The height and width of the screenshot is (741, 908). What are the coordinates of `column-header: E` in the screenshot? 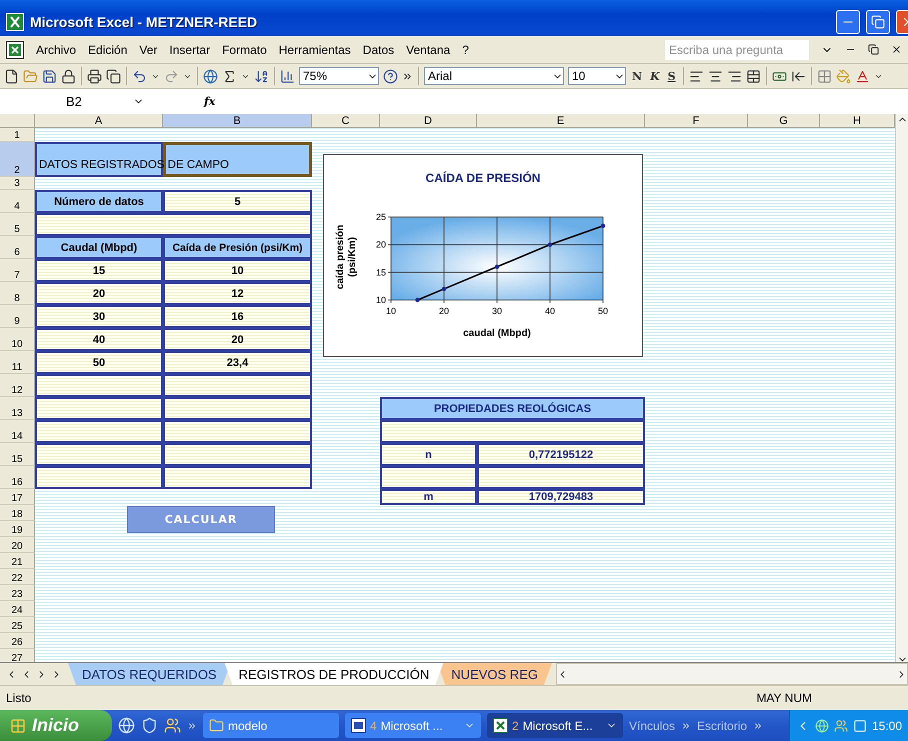 It's located at (561, 121).